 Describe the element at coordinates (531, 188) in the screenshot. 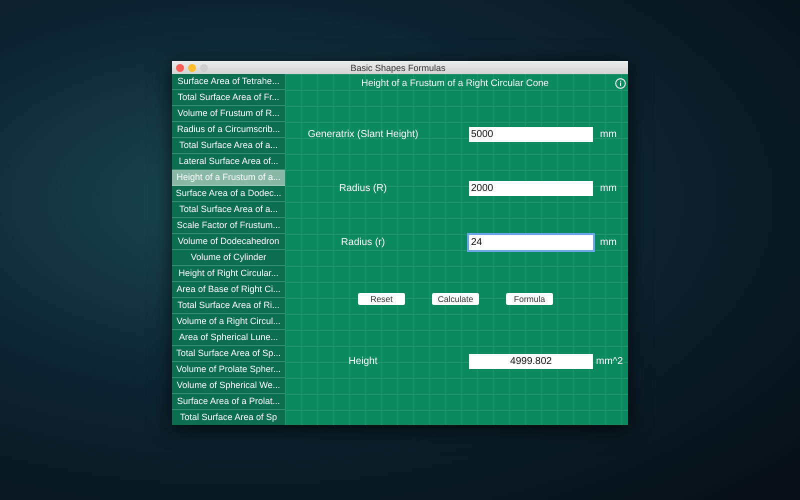

I see `input-field: 2000` at that location.